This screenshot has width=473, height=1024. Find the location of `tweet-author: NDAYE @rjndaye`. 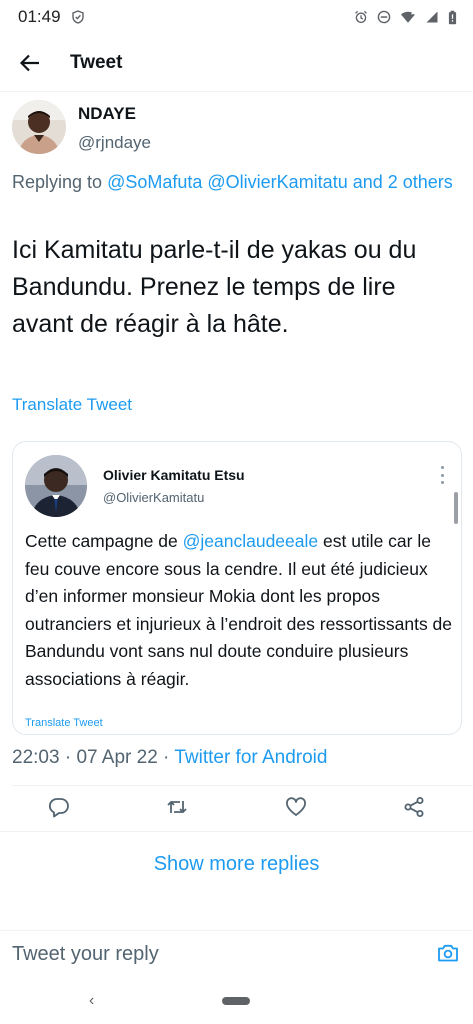

tweet-author: NDAYE @rjndaye is located at coordinates (237, 128).